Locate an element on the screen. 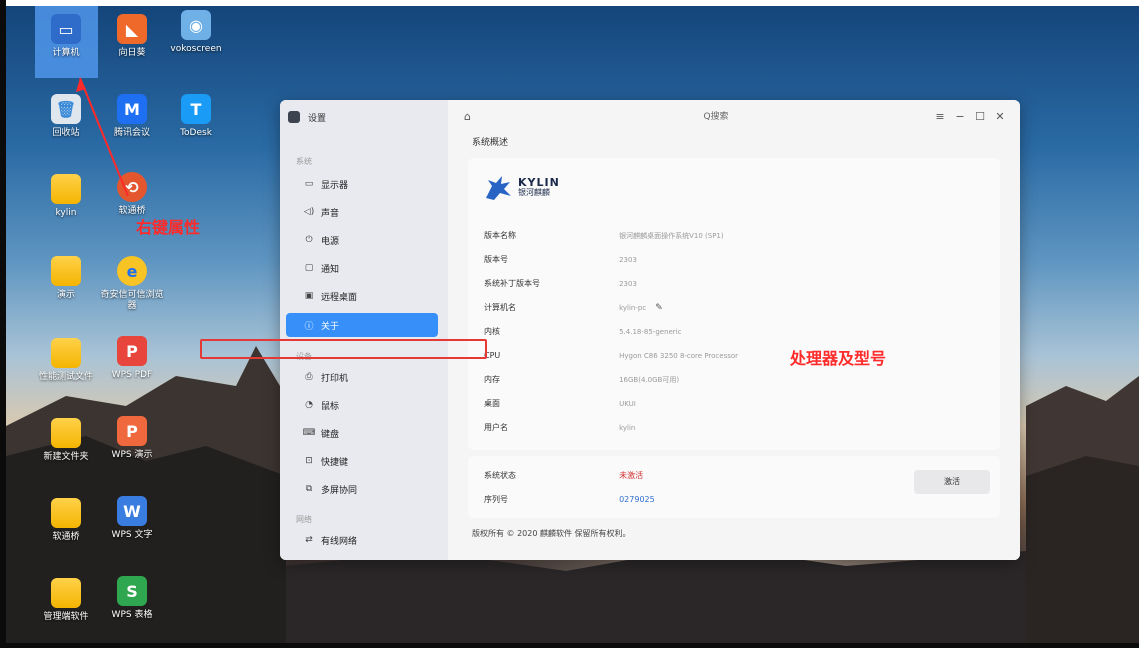 This screenshot has width=1139, height=648. desktop-icon-tencent-meeting: M 腾讯会议 is located at coordinates (132, 116).